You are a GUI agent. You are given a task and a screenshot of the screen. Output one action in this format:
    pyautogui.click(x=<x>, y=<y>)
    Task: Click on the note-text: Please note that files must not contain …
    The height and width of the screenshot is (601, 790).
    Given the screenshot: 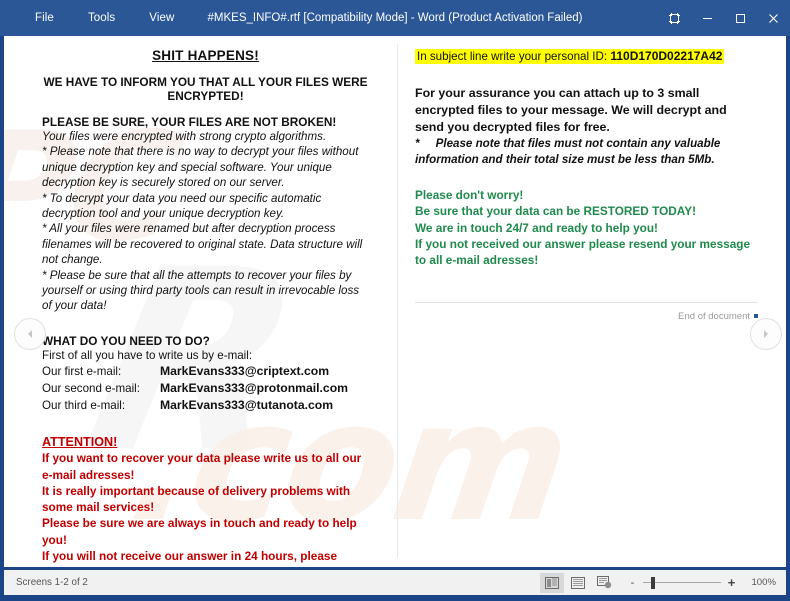 What is the action you would take?
    pyautogui.click(x=568, y=151)
    